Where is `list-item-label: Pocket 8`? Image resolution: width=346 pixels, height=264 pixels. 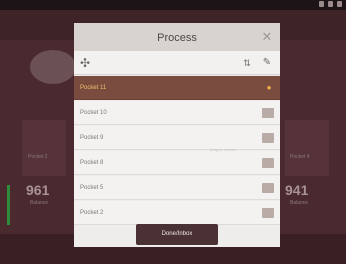 list-item-label: Pocket 8 is located at coordinates (92, 163).